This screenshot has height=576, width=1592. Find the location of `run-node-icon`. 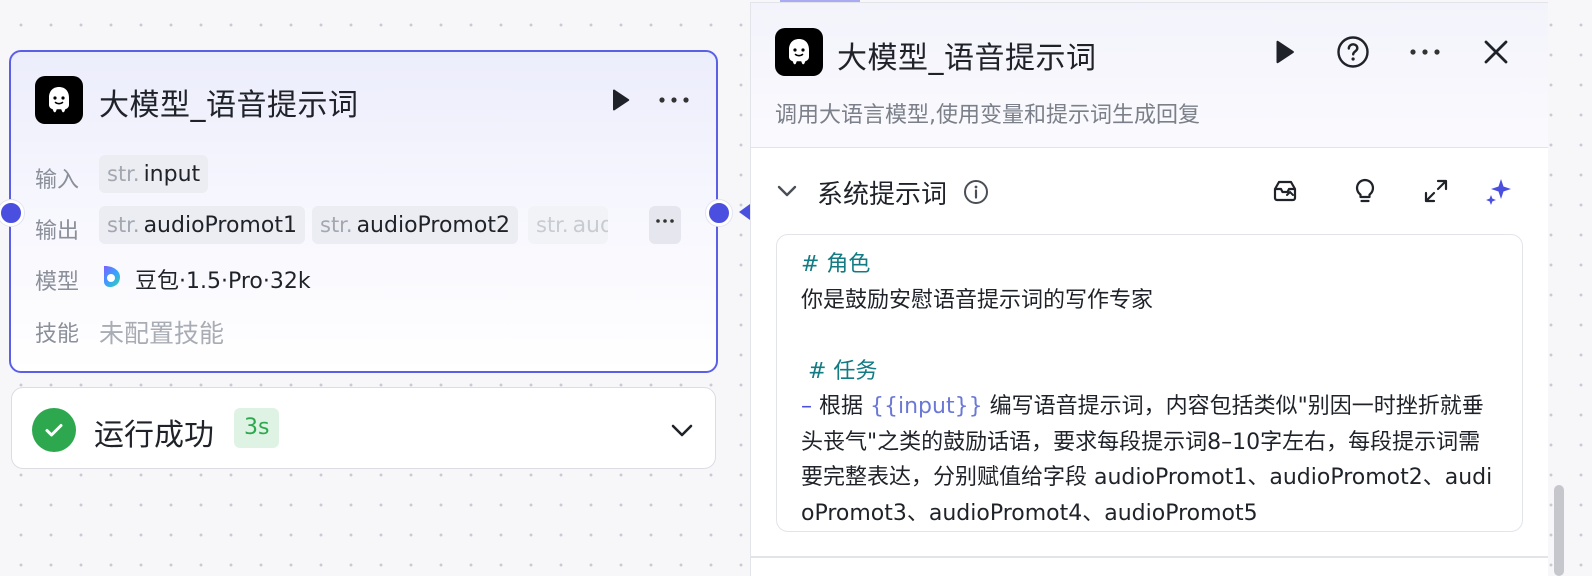

run-node-icon is located at coordinates (620, 100).